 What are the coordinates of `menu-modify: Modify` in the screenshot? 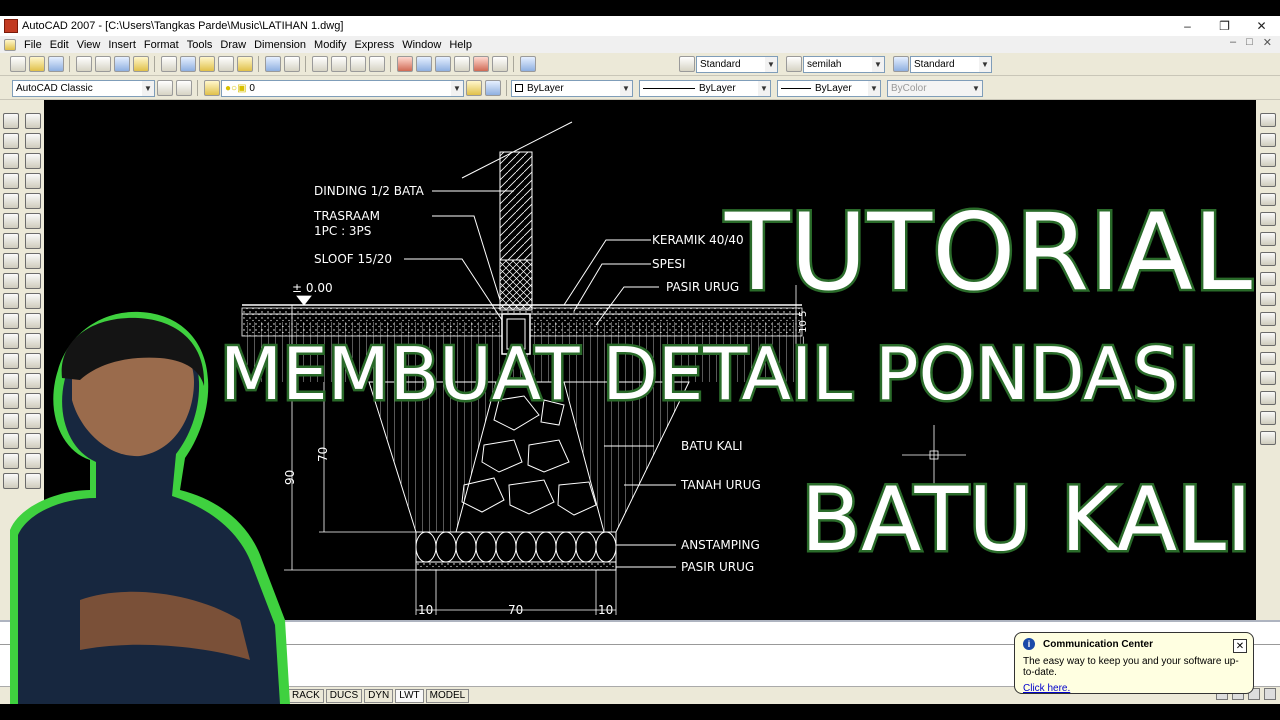 It's located at (330, 45).